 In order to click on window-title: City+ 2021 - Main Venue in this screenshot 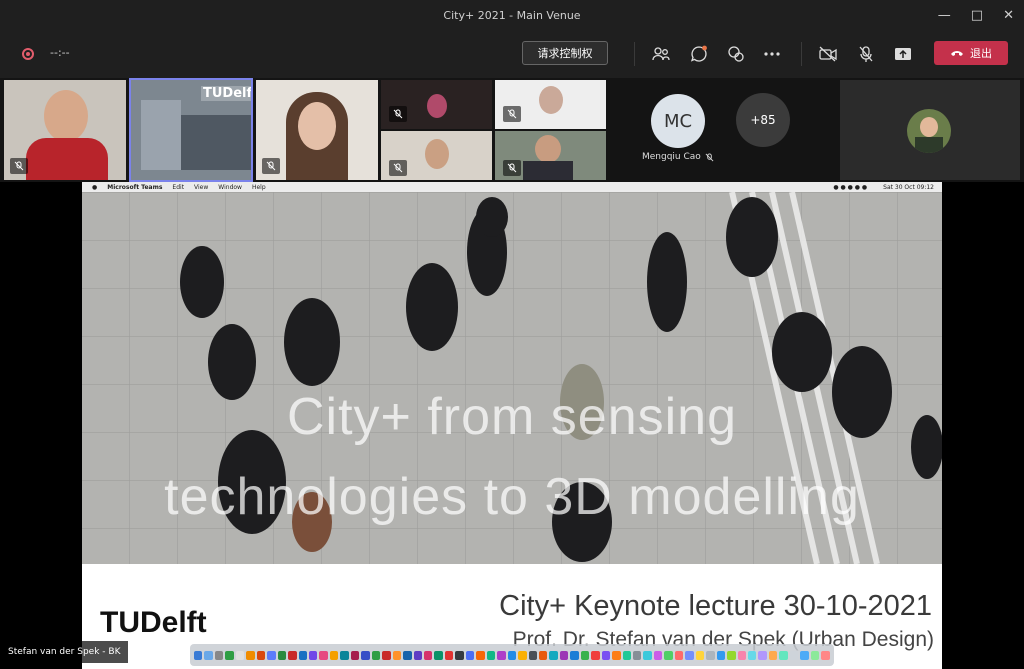, I will do `click(512, 15)`.